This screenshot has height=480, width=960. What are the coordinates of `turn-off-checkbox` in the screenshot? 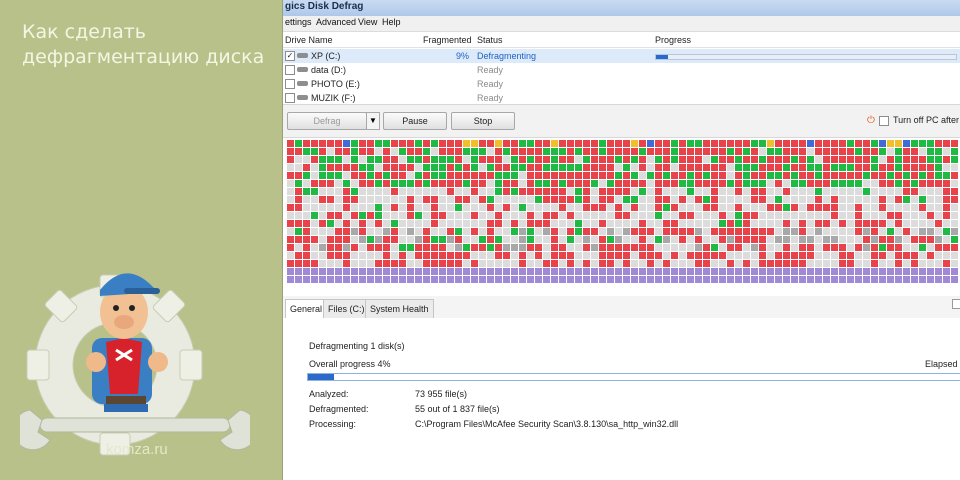 It's located at (884, 121).